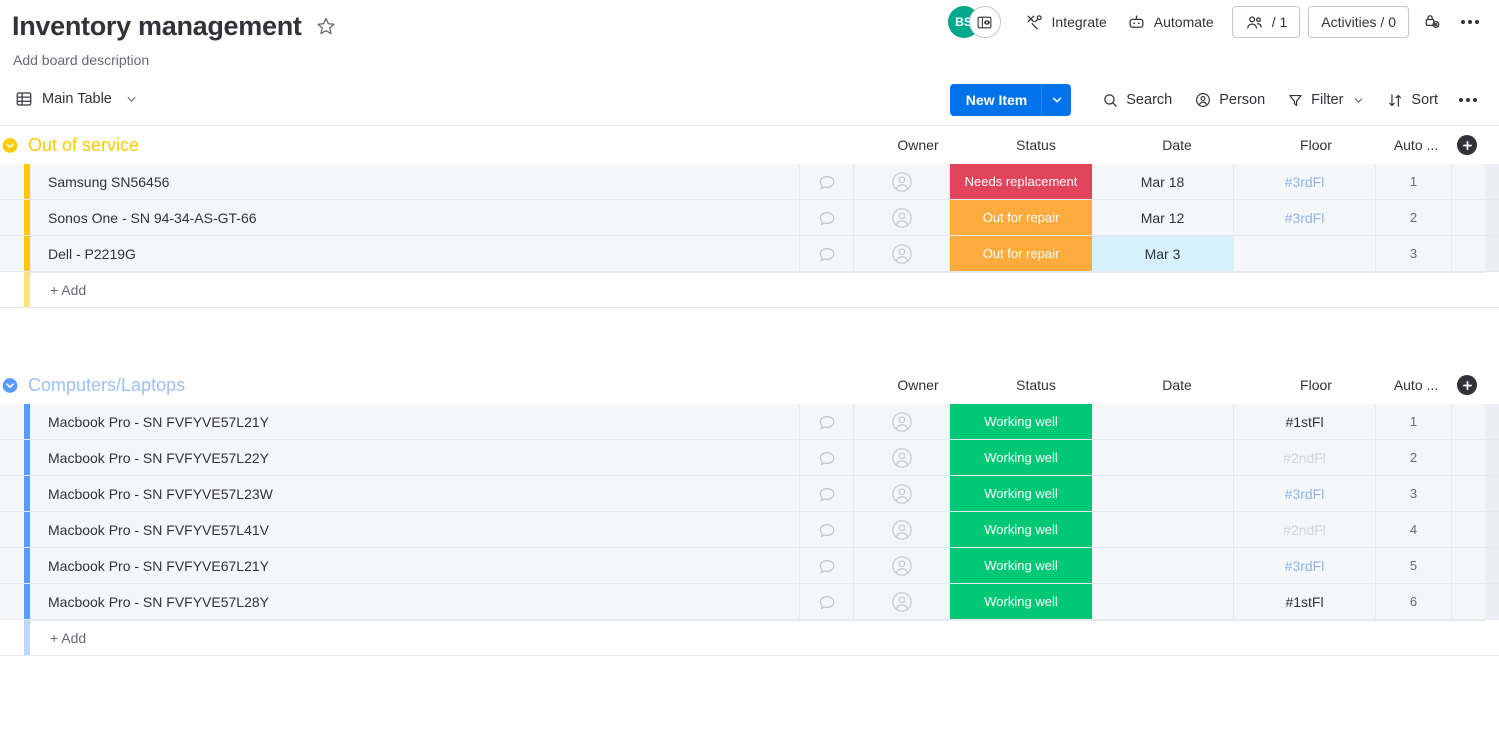 The image size is (1499, 729). What do you see at coordinates (1266, 22) in the screenshot?
I see `invite-members-button: / 1` at bounding box center [1266, 22].